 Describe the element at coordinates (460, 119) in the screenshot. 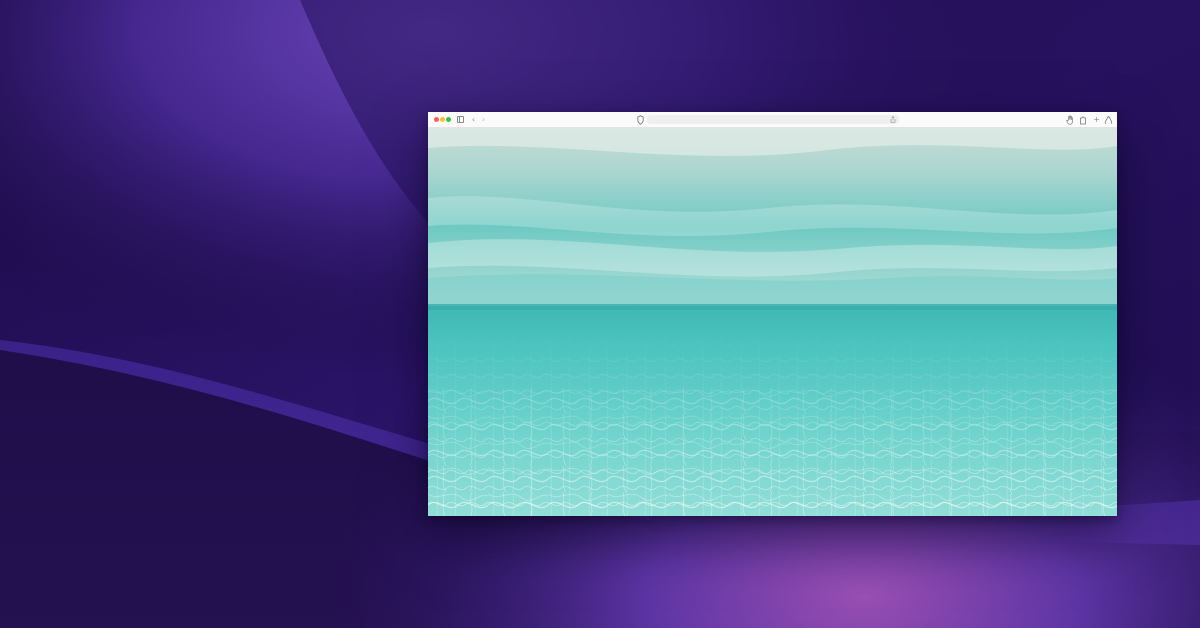

I see `sidebar-icon` at that location.